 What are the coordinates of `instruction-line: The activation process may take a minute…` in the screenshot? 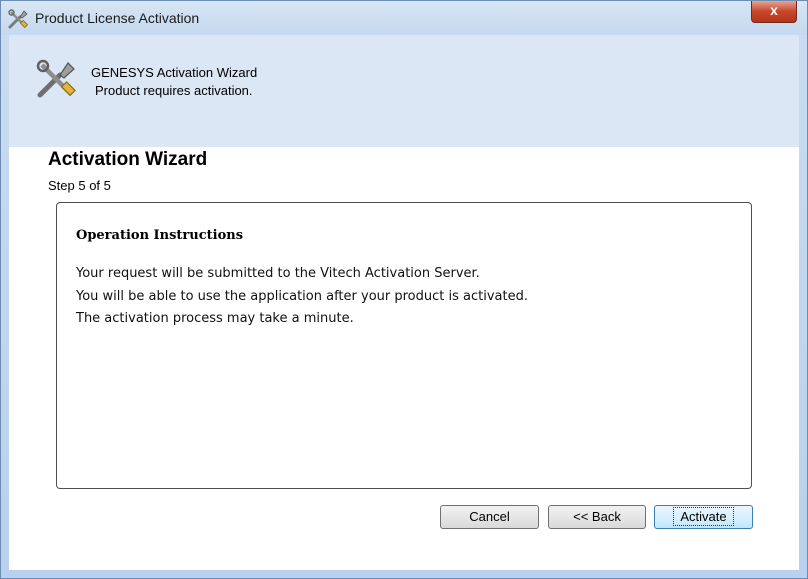 It's located at (215, 318).